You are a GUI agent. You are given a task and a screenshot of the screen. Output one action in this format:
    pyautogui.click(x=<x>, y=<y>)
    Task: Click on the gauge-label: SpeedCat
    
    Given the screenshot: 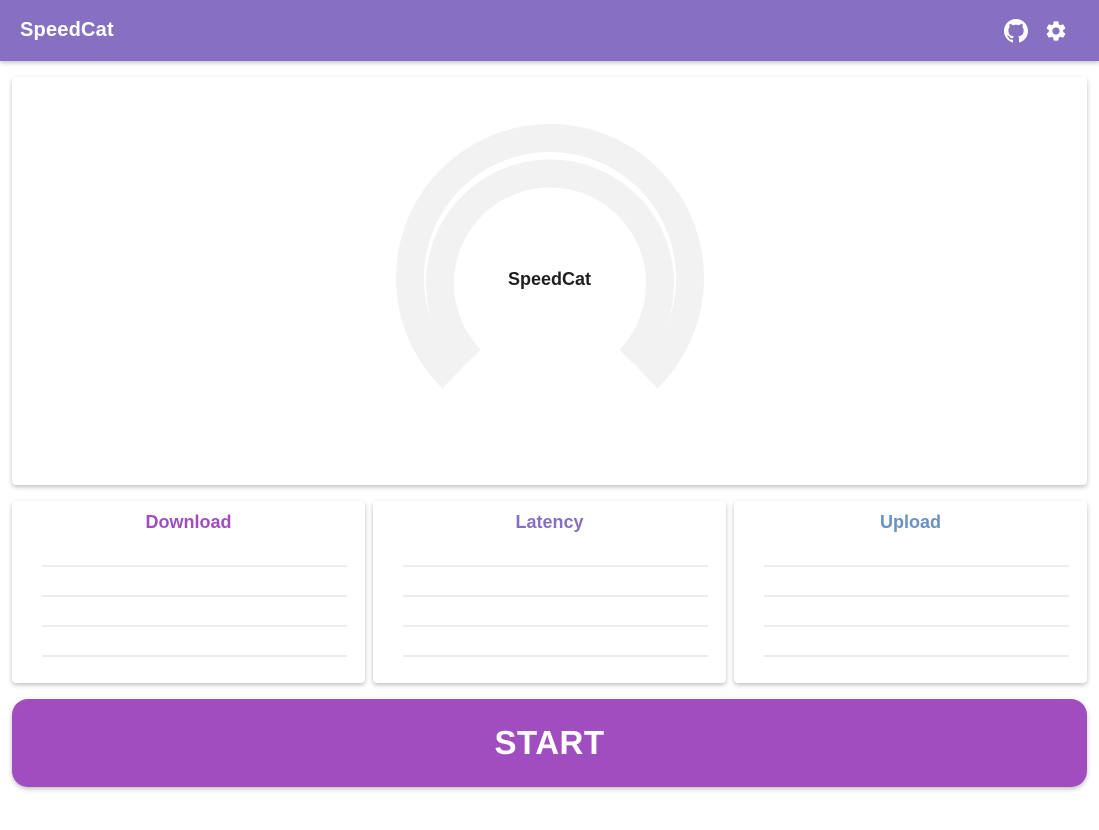 What is the action you would take?
    pyautogui.click(x=549, y=279)
    